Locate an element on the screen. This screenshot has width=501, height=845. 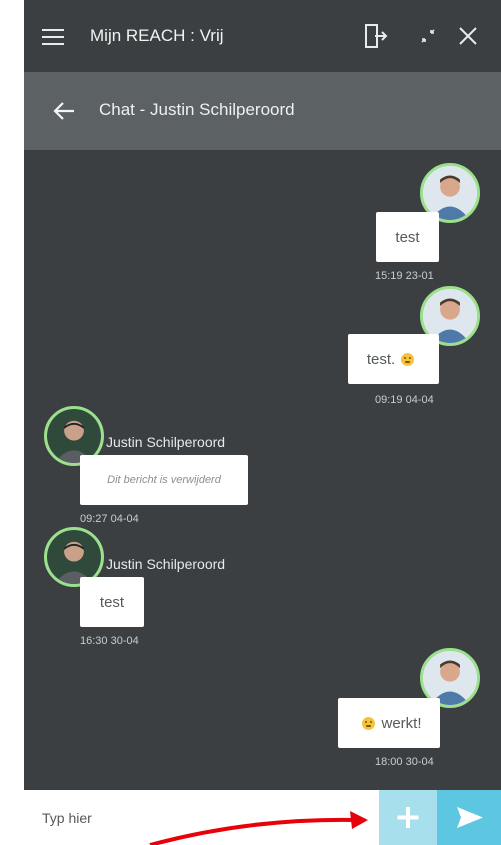
message-time: 09:27 04-04 is located at coordinates (109, 519).